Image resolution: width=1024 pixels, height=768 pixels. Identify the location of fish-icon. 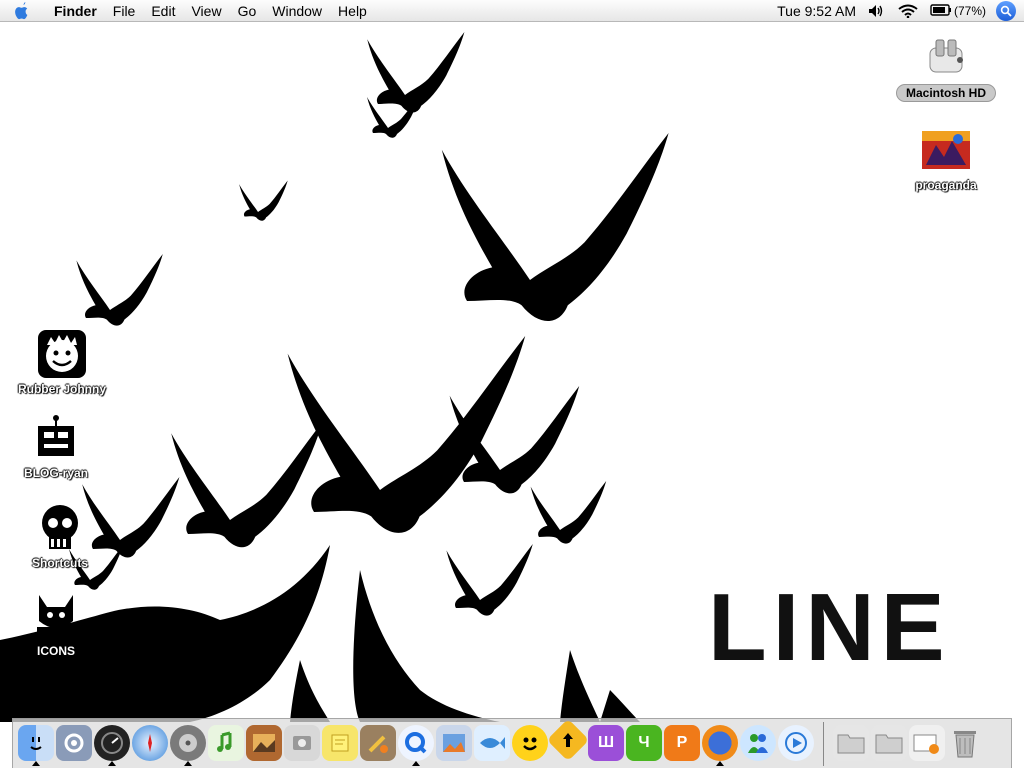
(492, 744).